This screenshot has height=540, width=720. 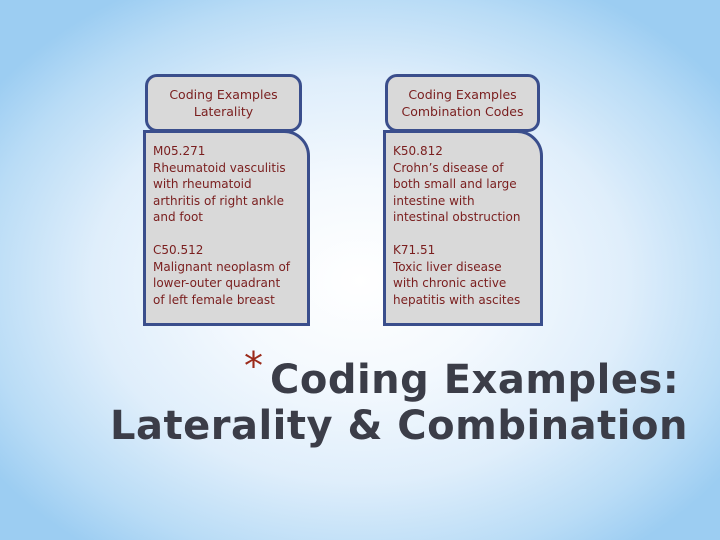 I want to click on combination-header-box: Coding Examples Combination Codes, so click(x=462, y=103).